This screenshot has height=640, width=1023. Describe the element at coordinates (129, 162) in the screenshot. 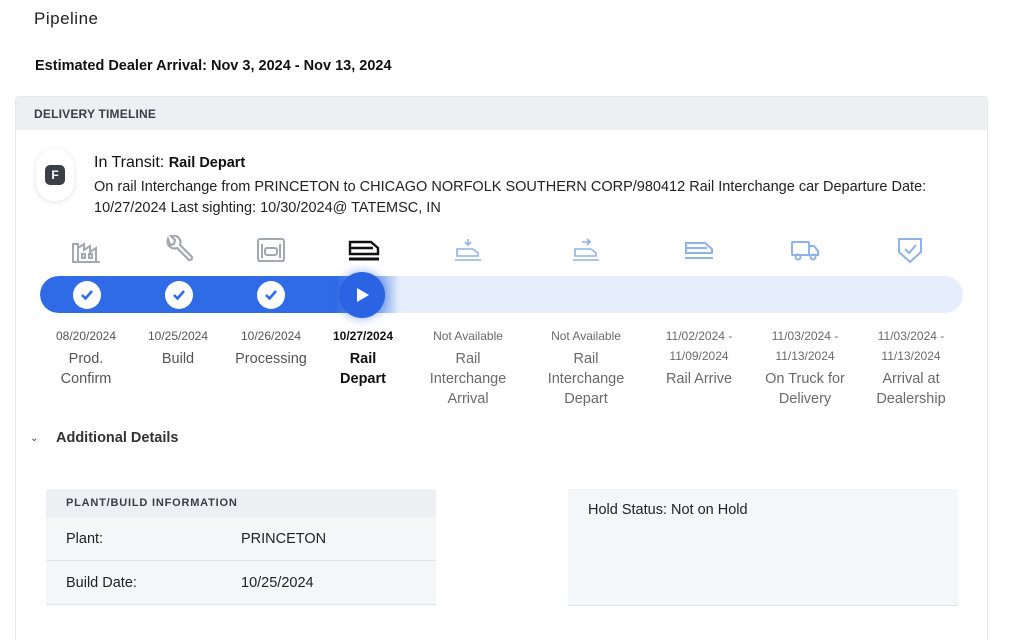

I see `status-label: In Transit:` at that location.